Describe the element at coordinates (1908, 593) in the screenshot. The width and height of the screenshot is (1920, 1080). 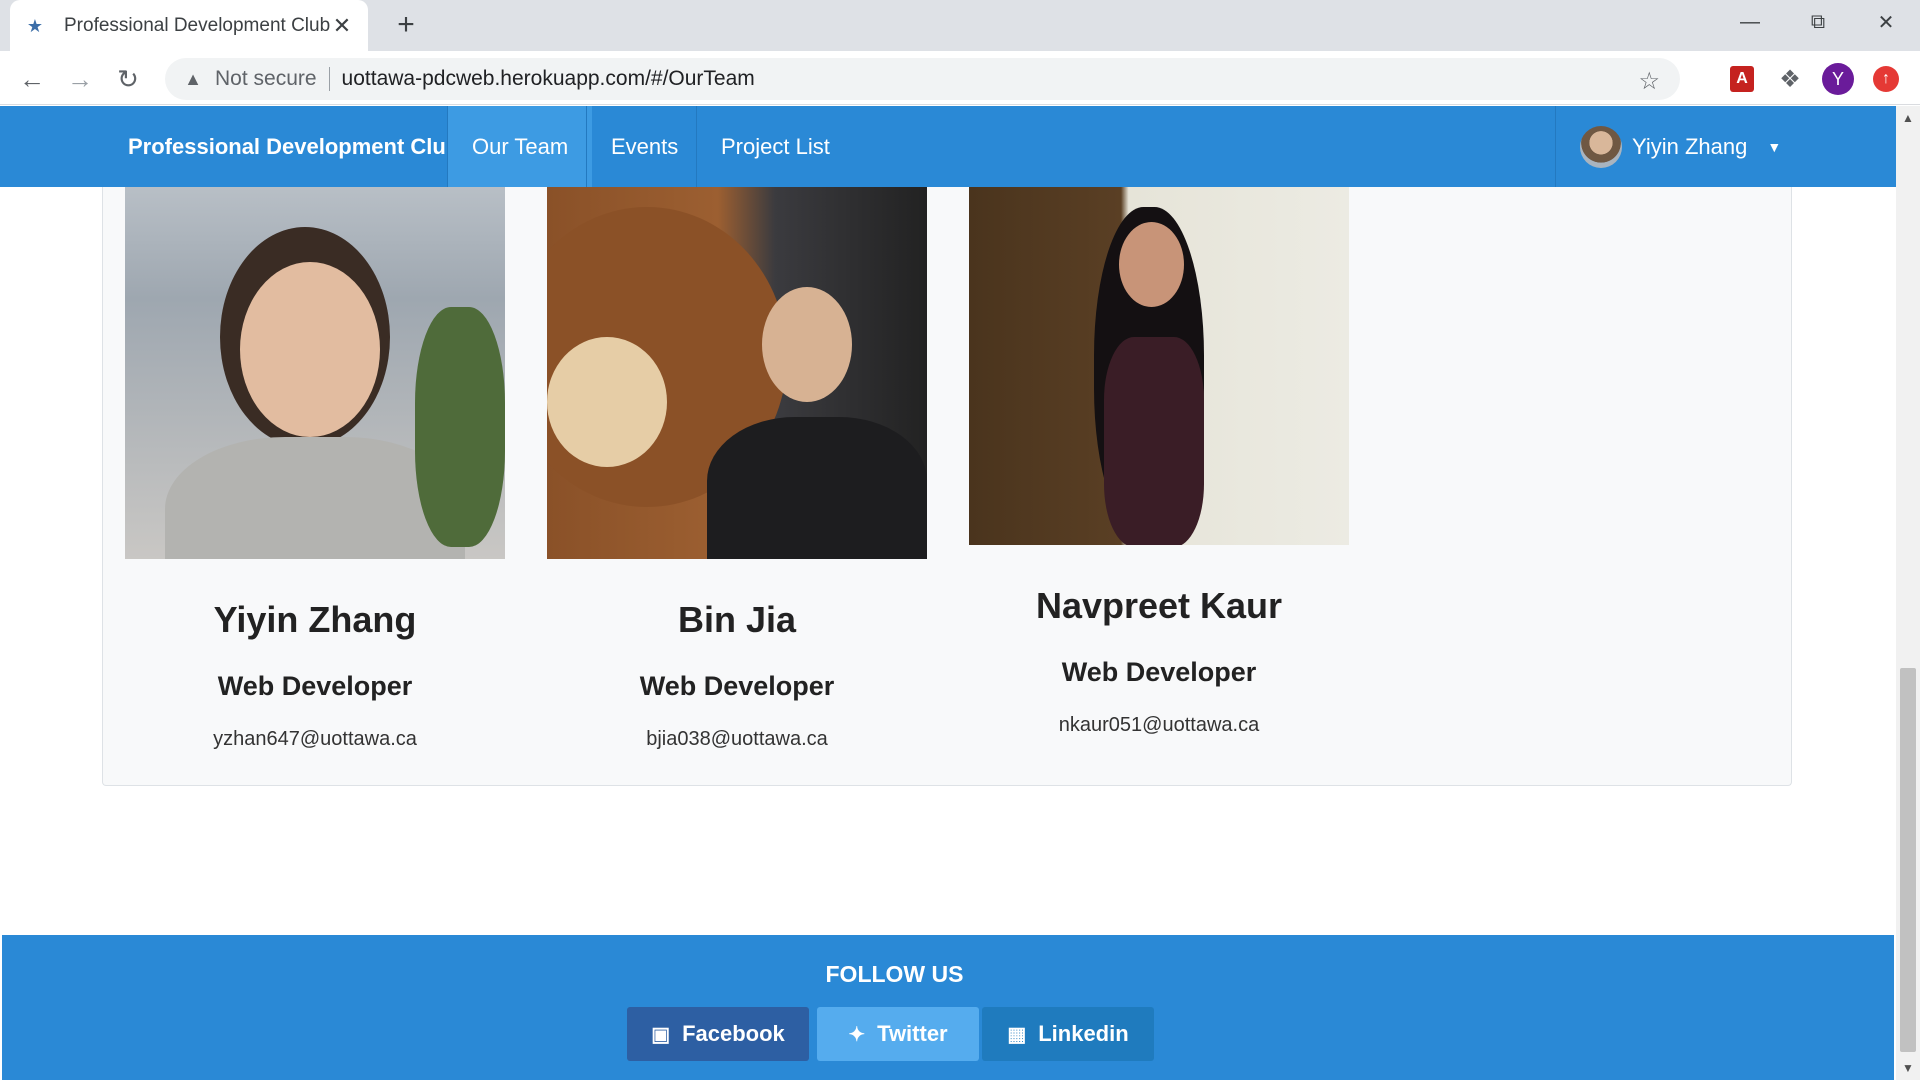
I see `page-scrollbar: ▲ ▼` at that location.